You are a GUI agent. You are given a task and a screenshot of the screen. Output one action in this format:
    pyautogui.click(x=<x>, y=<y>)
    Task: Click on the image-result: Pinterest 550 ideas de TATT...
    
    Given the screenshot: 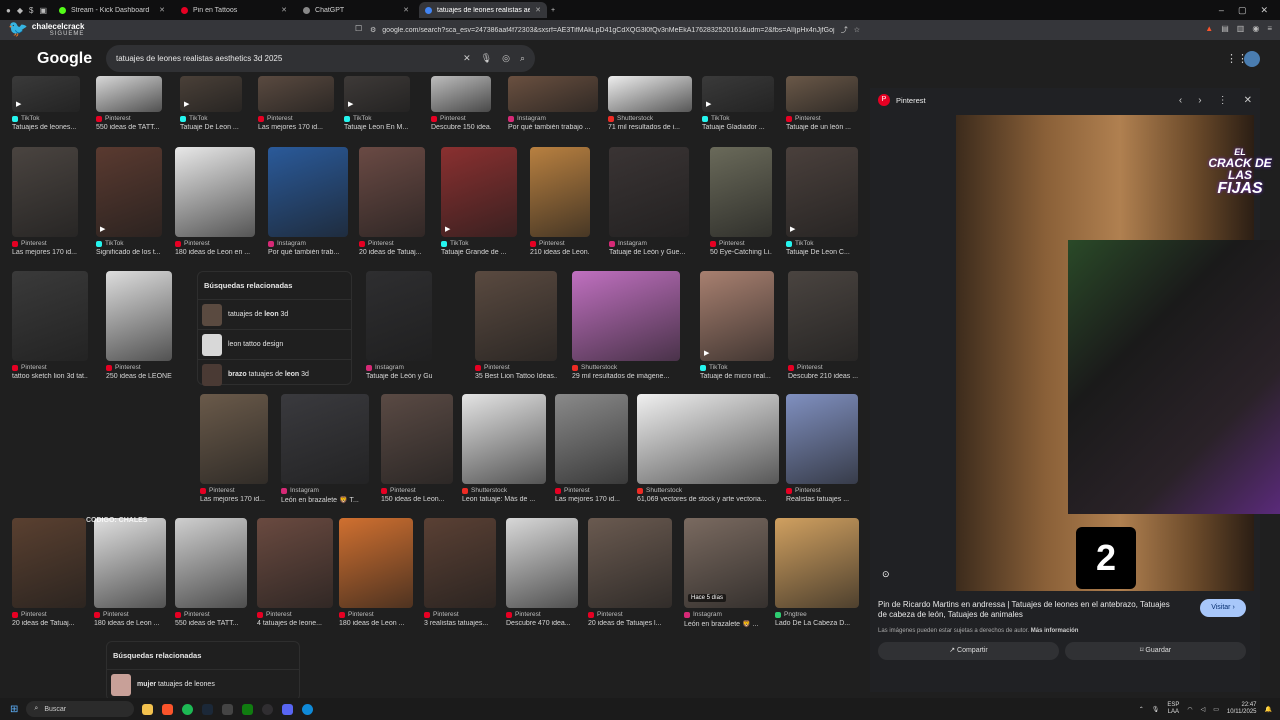 What is the action you would take?
    pyautogui.click(x=129, y=103)
    